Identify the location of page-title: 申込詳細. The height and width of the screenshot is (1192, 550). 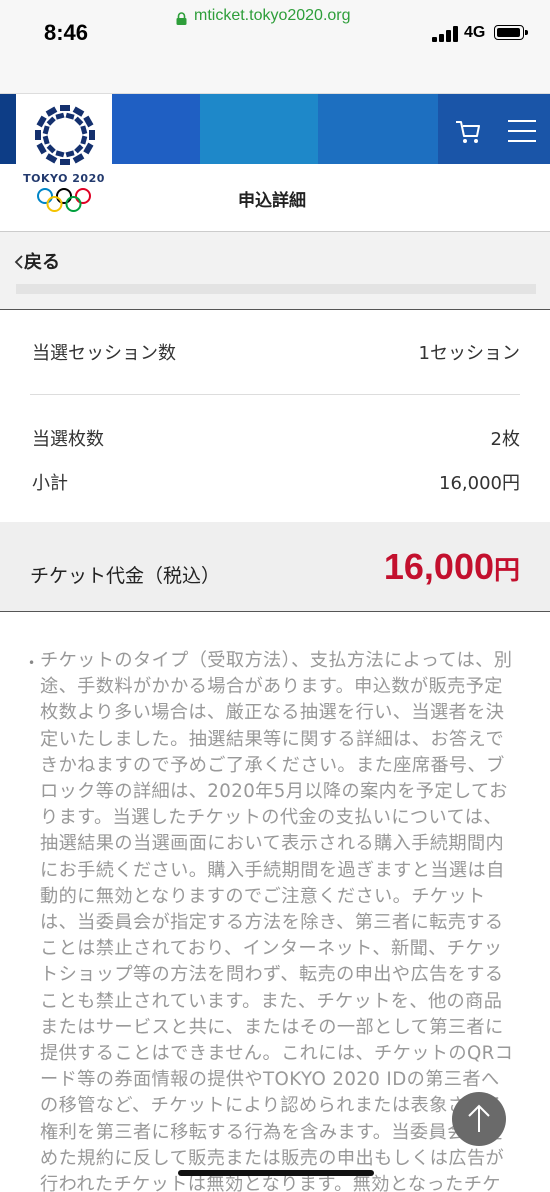
(272, 201).